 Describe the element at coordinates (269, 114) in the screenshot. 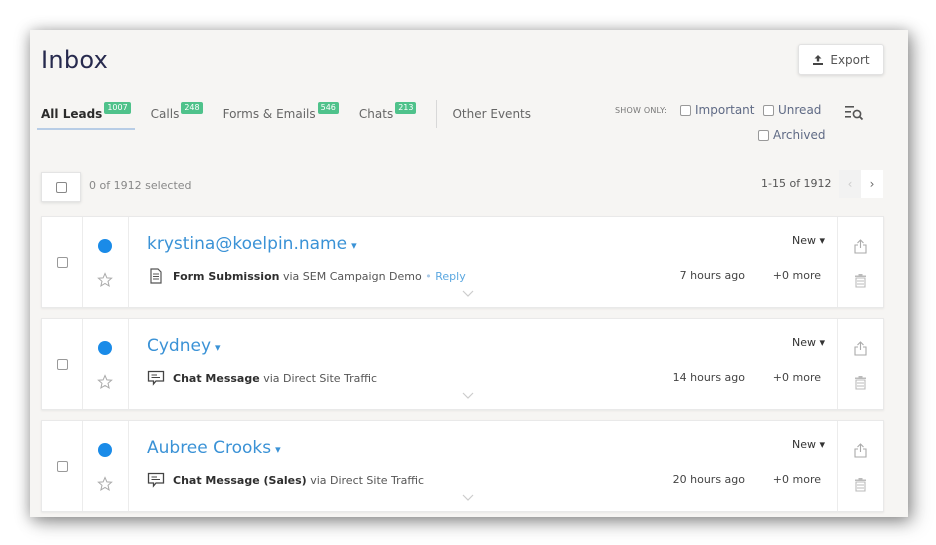

I see `tab-label: Forms & Emails` at that location.